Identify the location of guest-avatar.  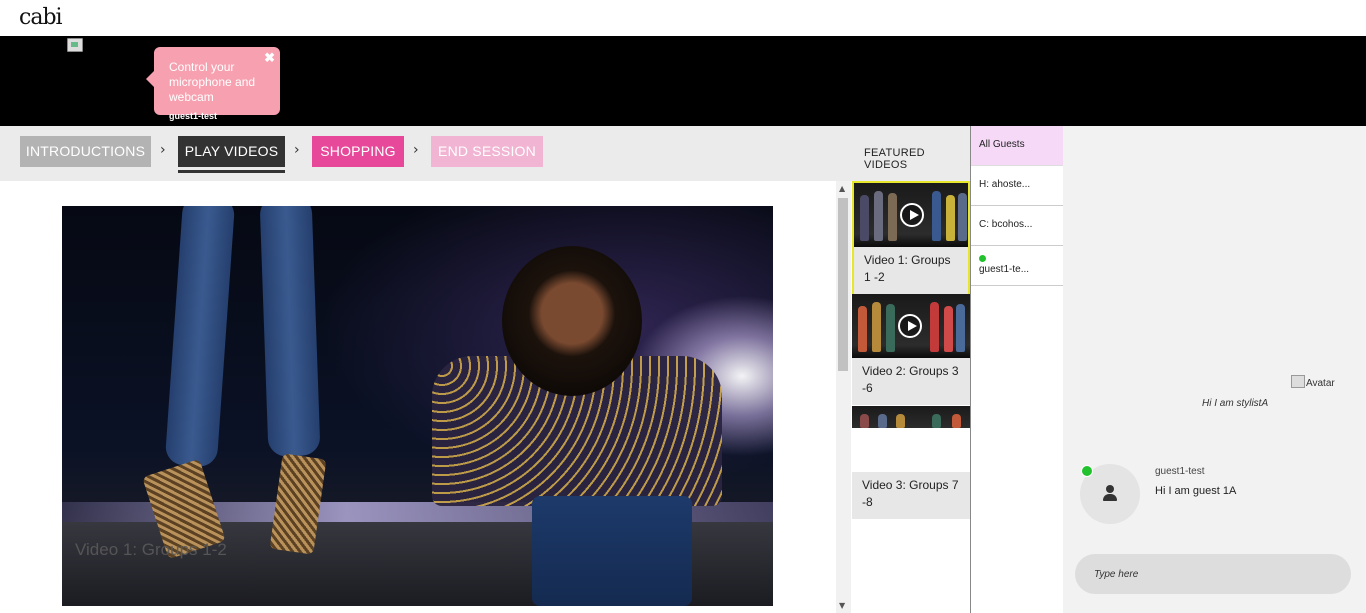
(1110, 494).